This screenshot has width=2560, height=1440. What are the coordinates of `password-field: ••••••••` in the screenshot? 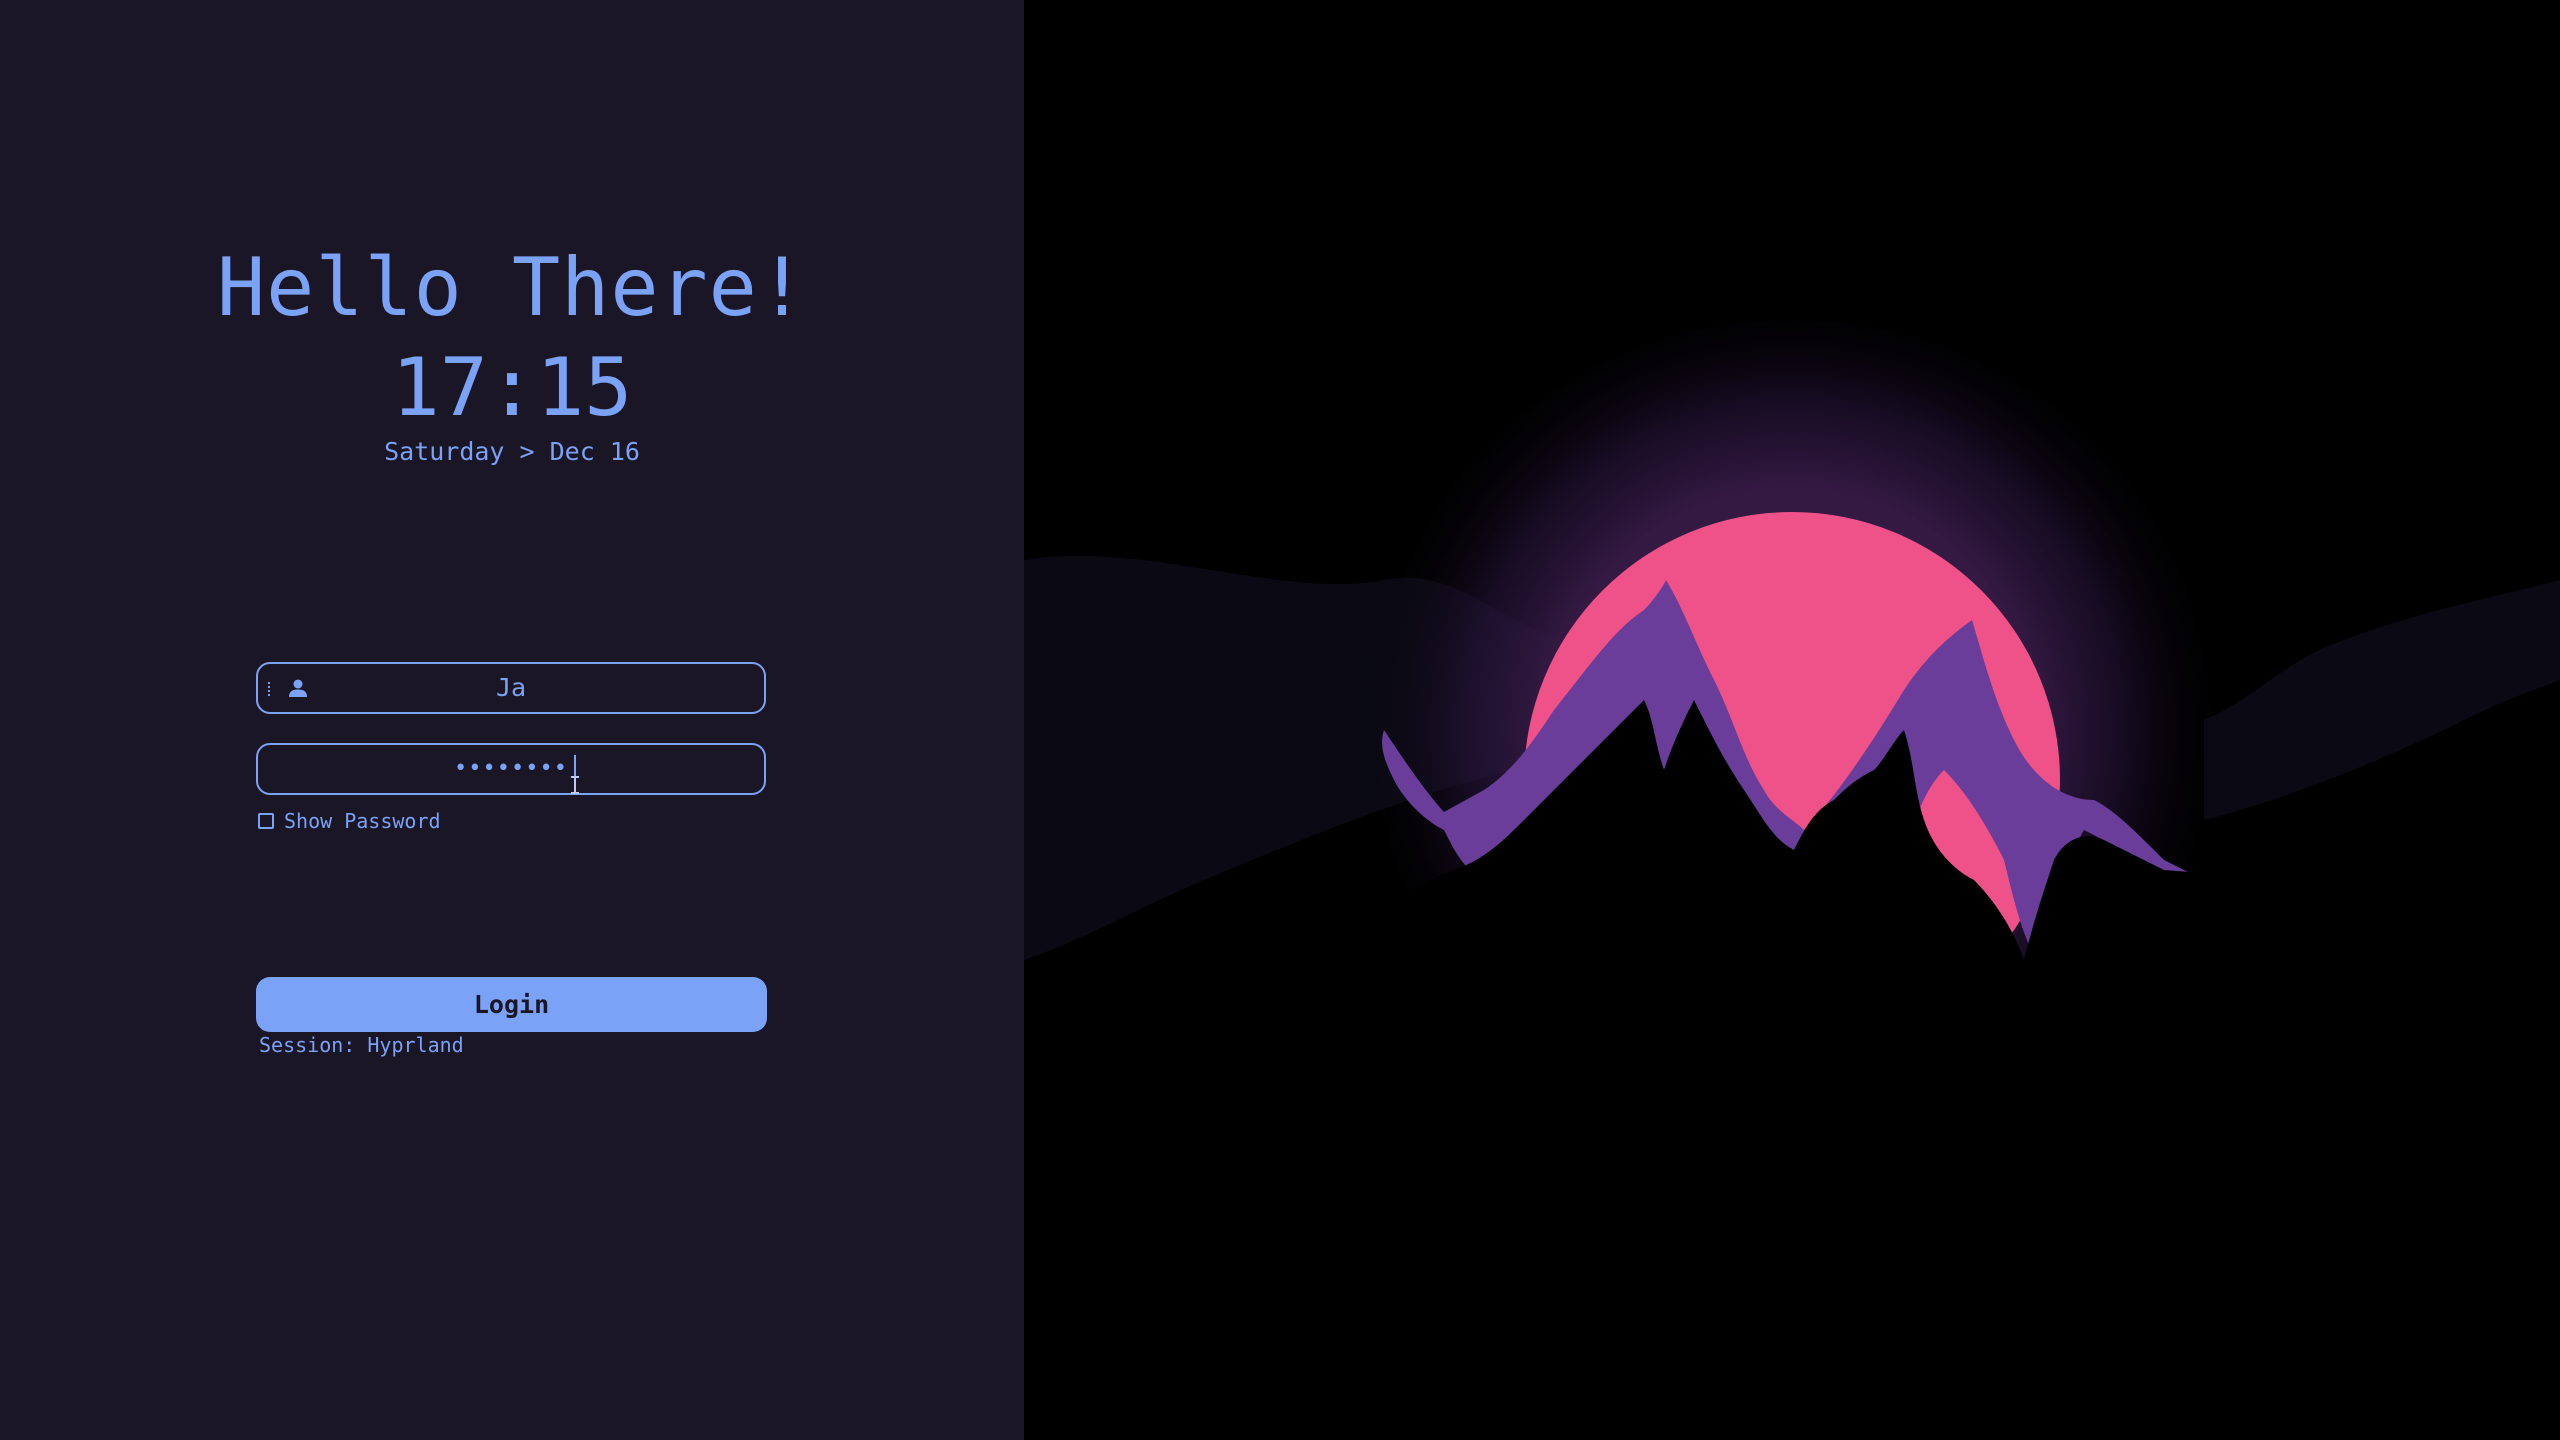 It's located at (511, 769).